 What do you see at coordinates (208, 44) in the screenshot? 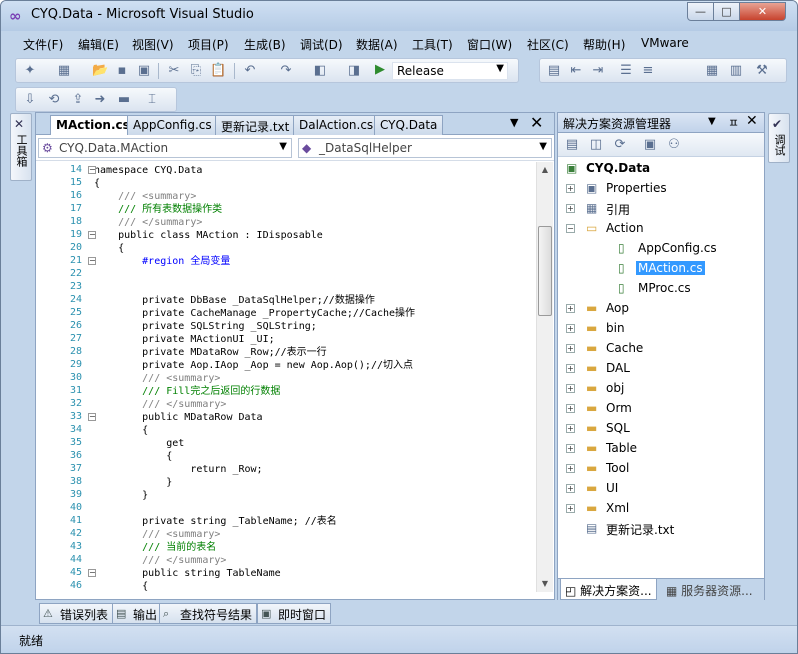
I see `menu-project: 项目(P)` at bounding box center [208, 44].